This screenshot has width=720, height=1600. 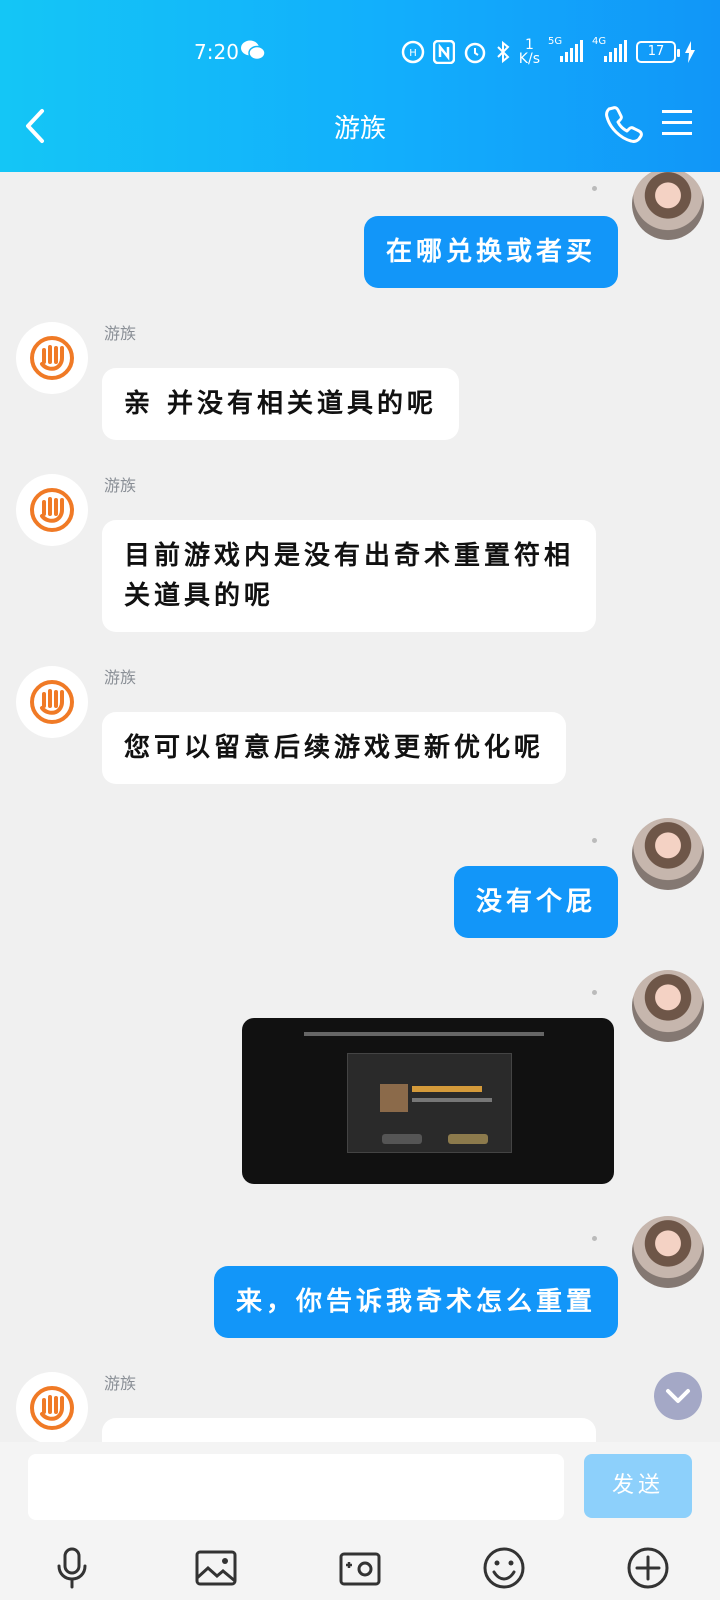 What do you see at coordinates (610, 50) in the screenshot?
I see `signal-4g: 4G` at bounding box center [610, 50].